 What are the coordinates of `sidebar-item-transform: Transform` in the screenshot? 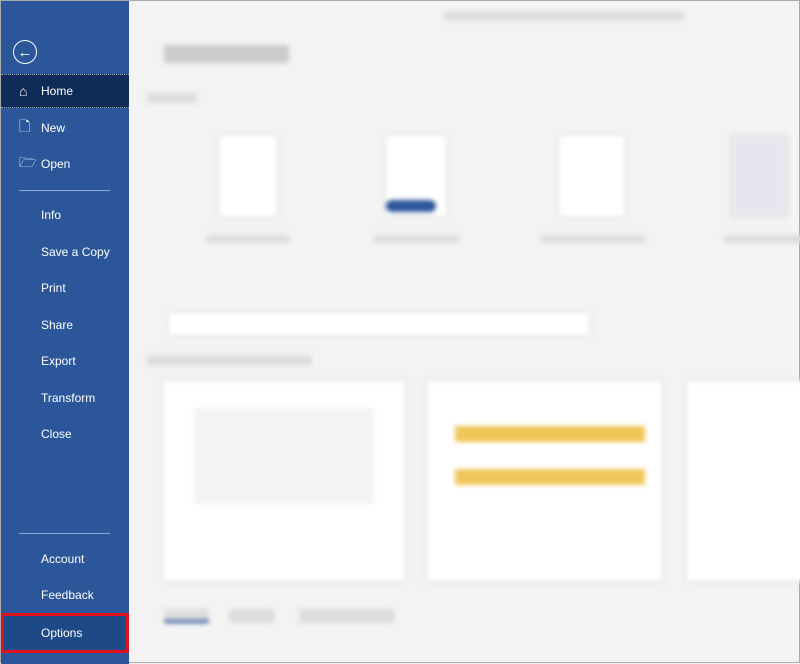 It's located at (65, 398).